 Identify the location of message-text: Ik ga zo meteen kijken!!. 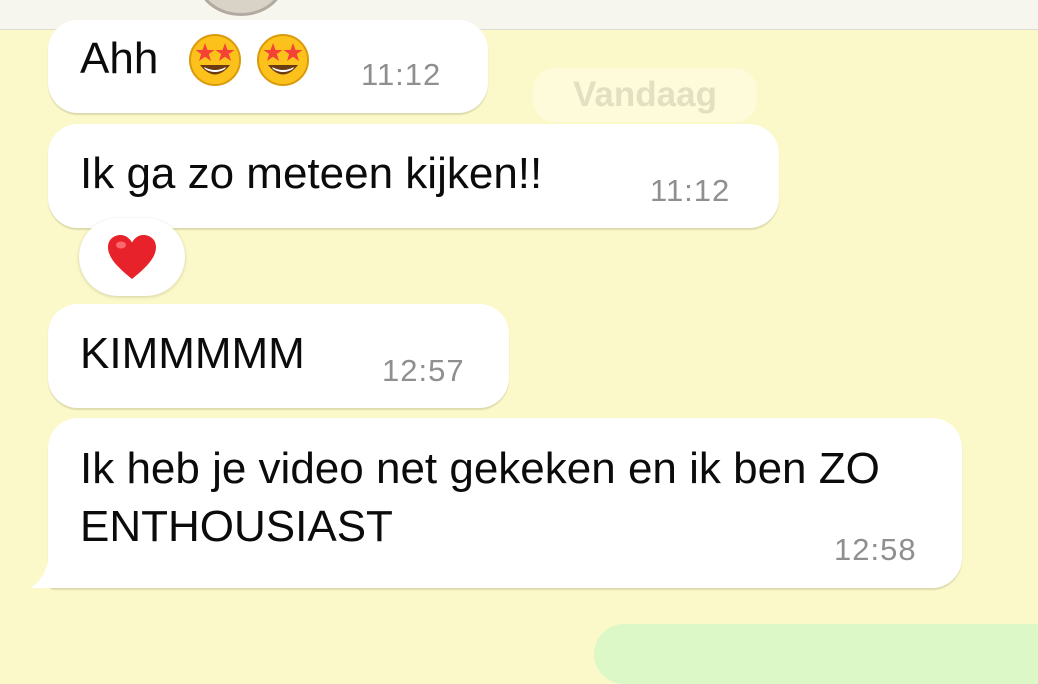
(311, 173).